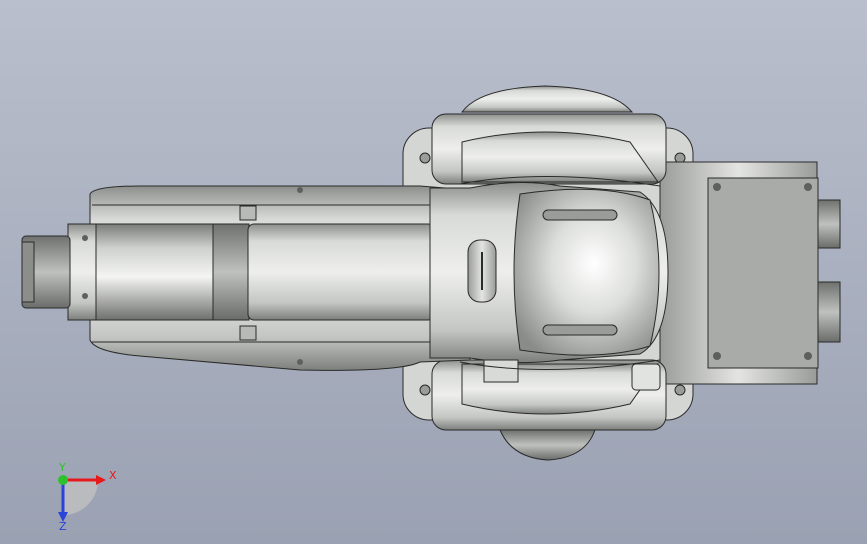  What do you see at coordinates (157, 272) in the screenshot?
I see `arm-cylinder` at bounding box center [157, 272].